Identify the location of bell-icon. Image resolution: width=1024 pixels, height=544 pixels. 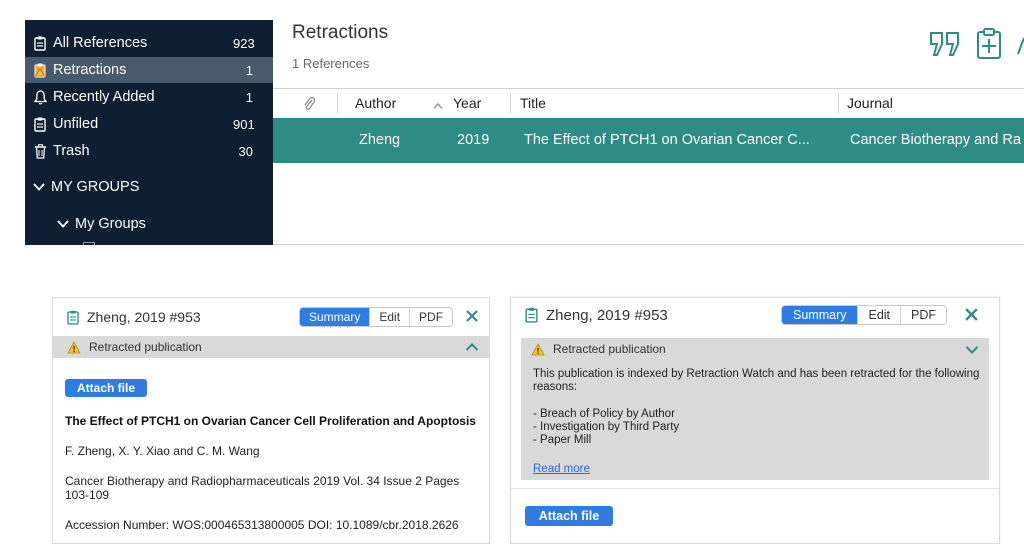
(40, 97).